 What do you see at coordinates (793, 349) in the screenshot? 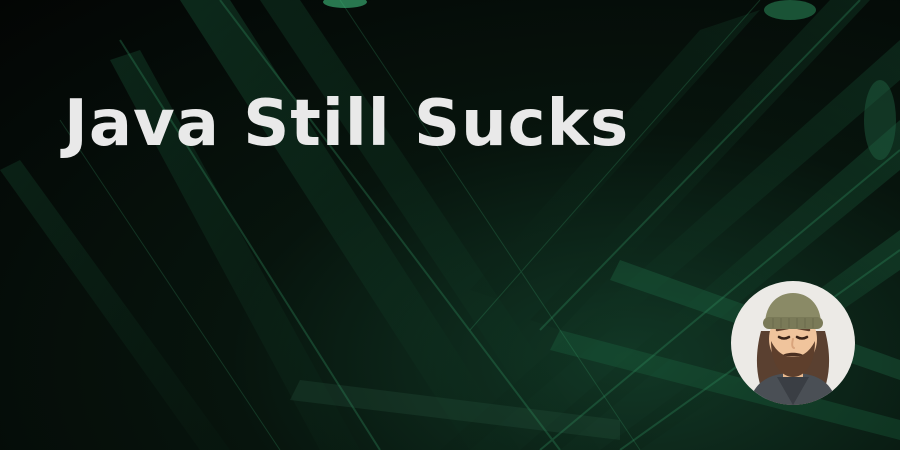
I see `memoji-bearded-man-beanie-icon` at bounding box center [793, 349].